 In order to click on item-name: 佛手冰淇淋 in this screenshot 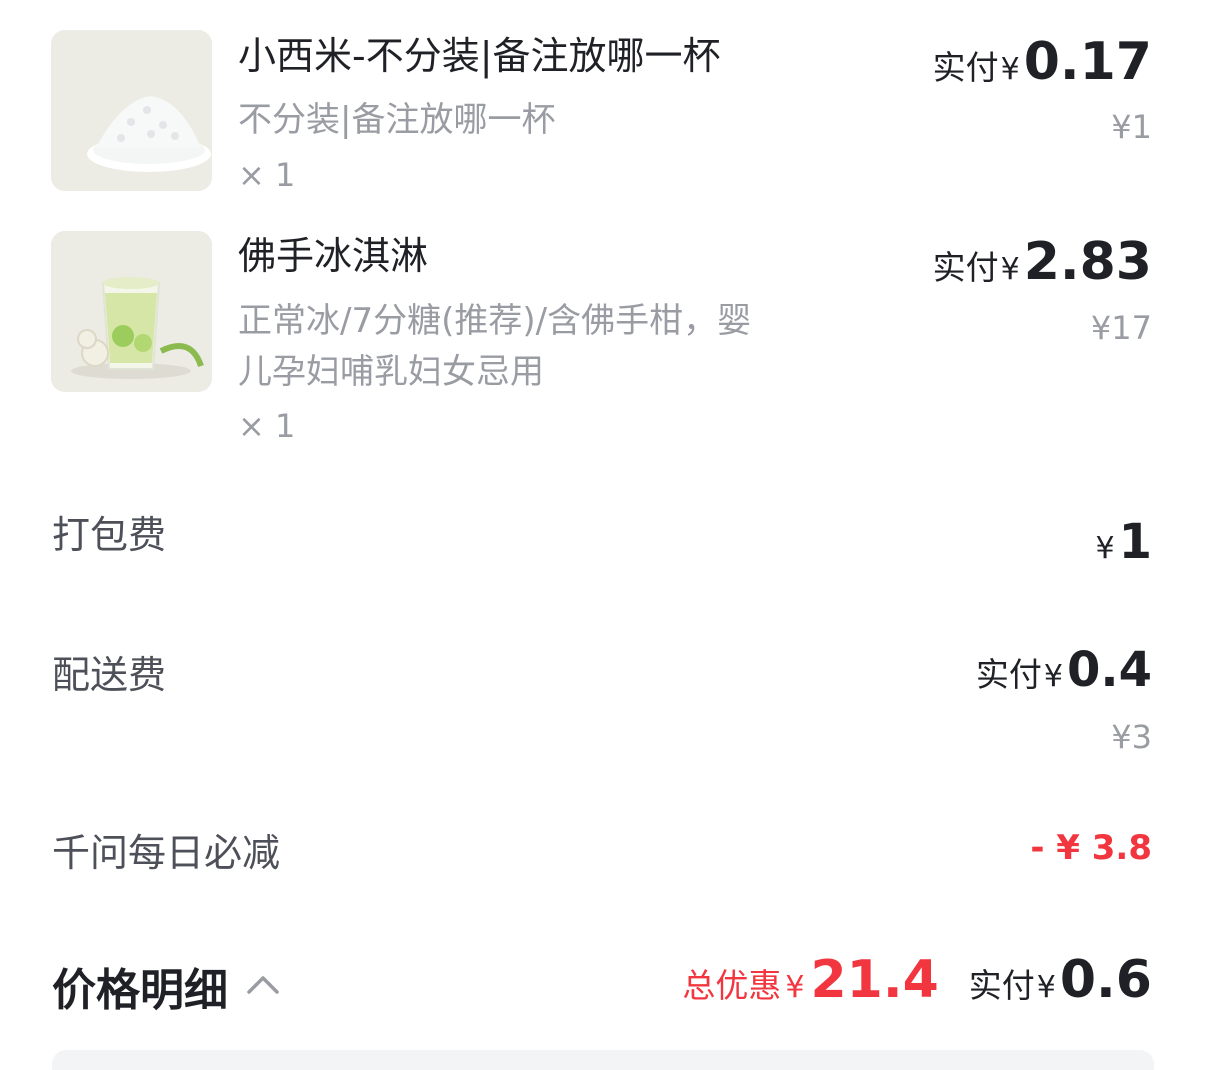, I will do `click(333, 256)`.